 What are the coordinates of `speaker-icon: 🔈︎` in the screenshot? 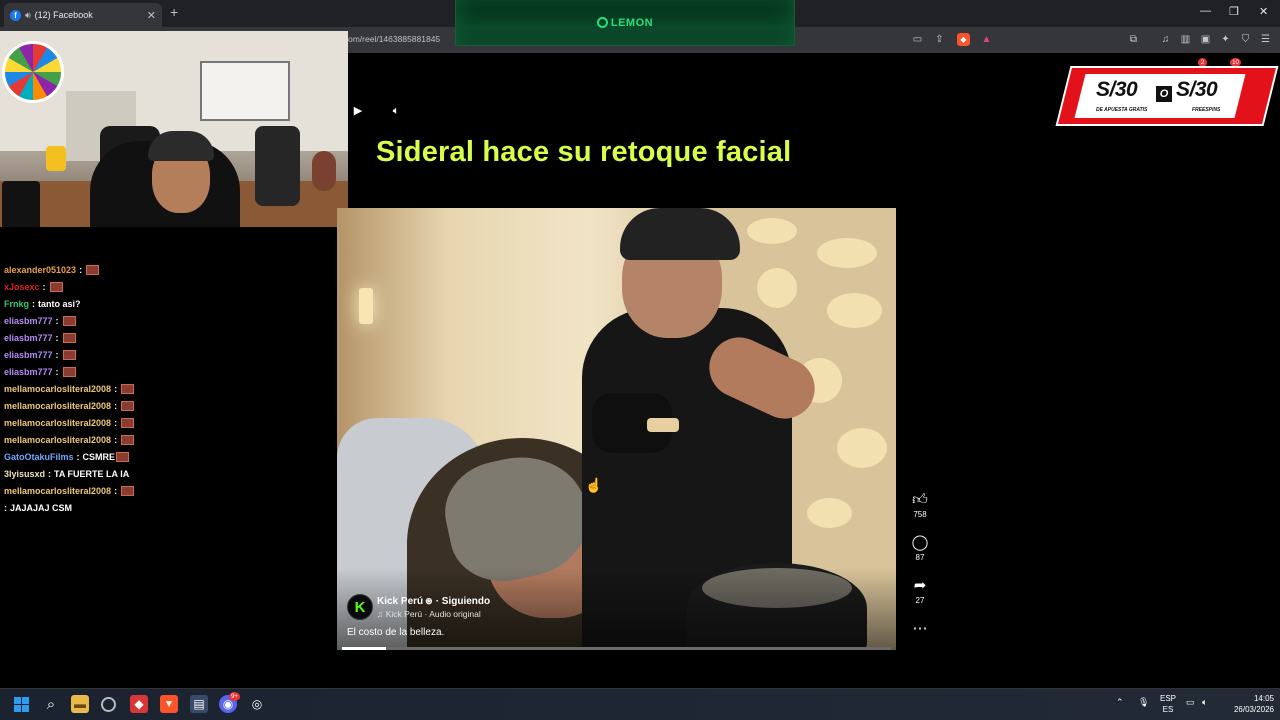 It's located at (1204, 702).